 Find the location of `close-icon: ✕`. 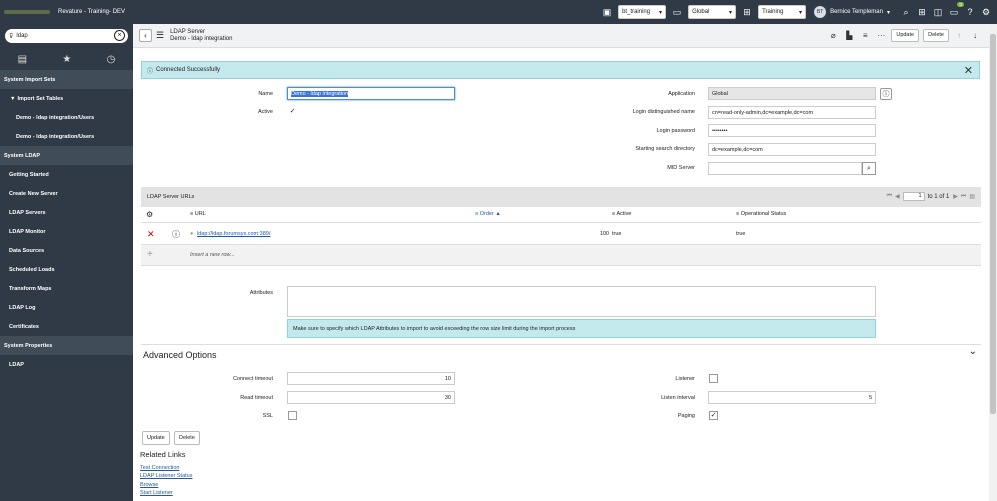

close-icon: ✕ is located at coordinates (968, 70).